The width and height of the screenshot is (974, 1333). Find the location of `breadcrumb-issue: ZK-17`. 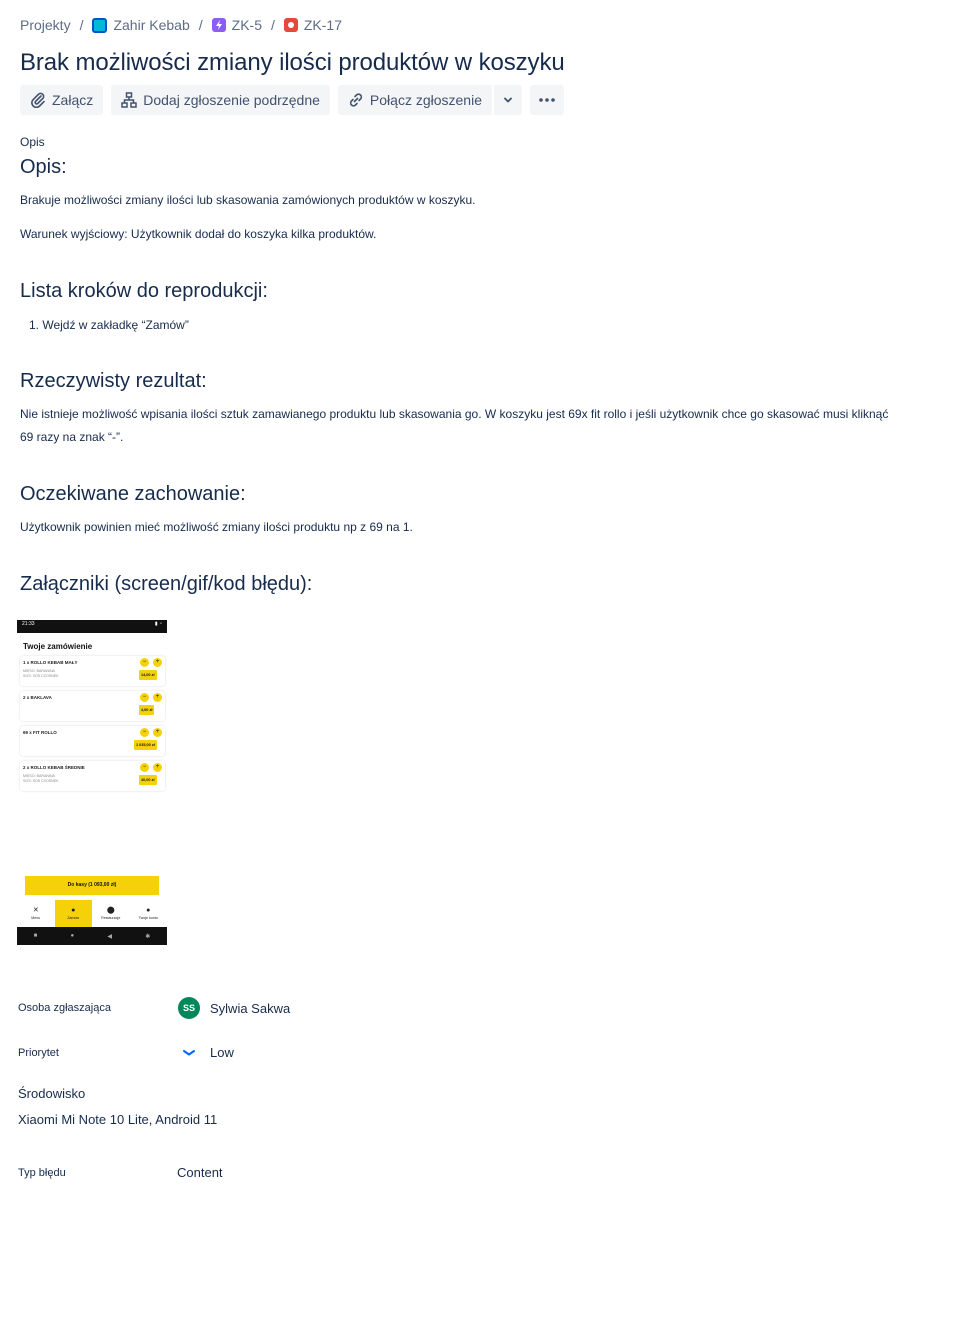

breadcrumb-issue: ZK-17 is located at coordinates (312, 25).